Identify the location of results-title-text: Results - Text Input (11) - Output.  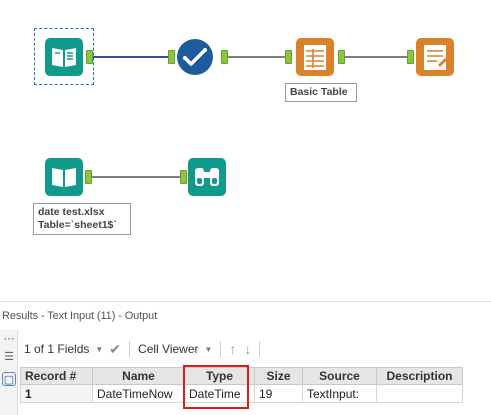
(80, 316).